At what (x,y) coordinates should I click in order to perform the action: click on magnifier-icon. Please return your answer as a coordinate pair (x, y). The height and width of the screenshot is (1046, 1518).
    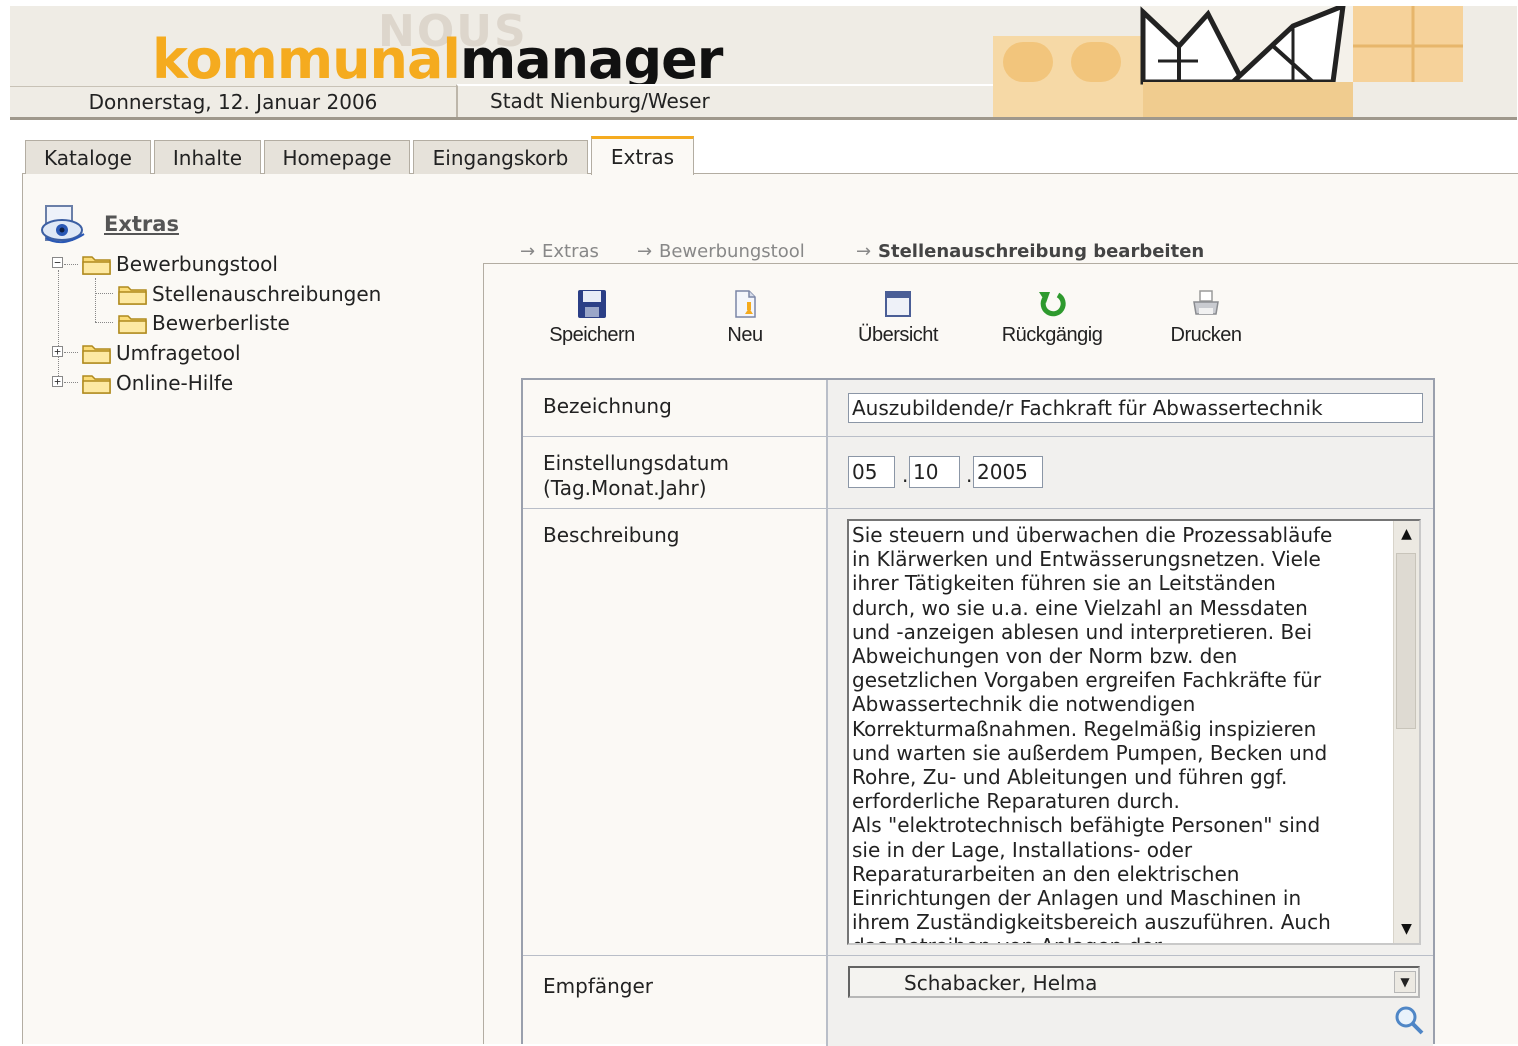
    Looking at the image, I should click on (1409, 1020).